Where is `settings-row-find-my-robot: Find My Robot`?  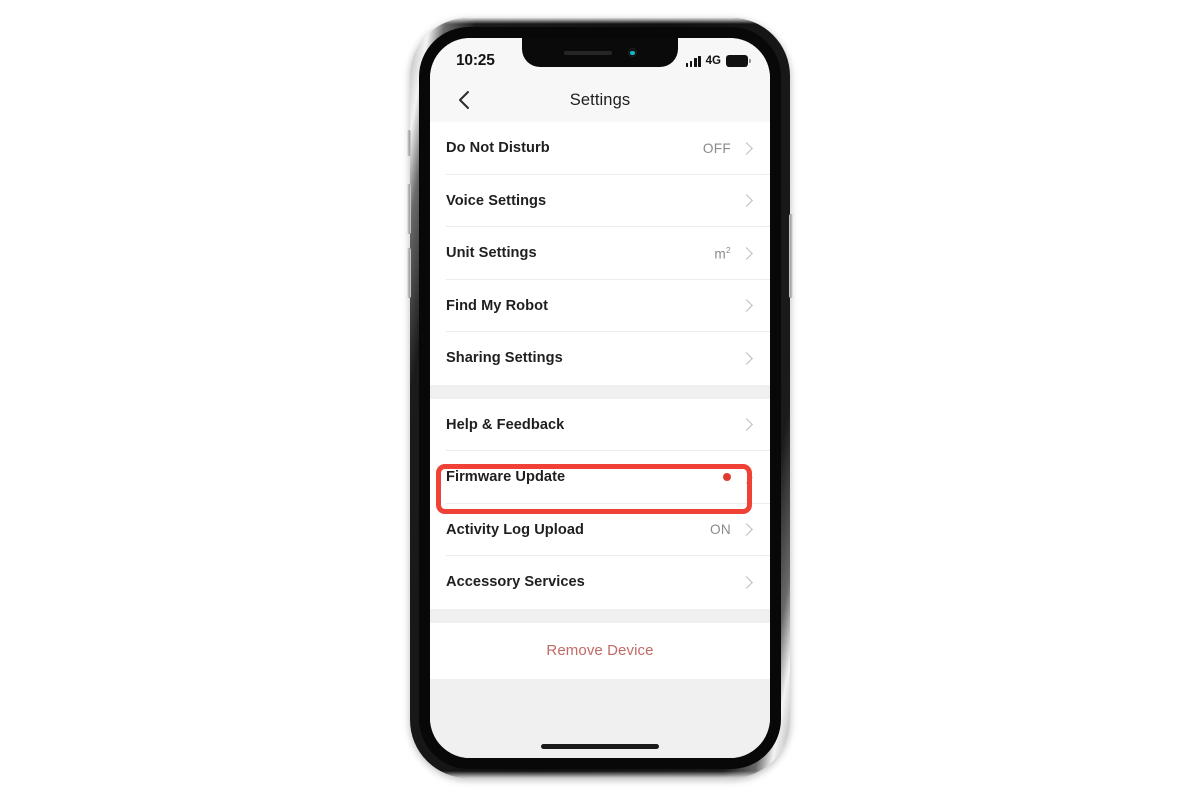 settings-row-find-my-robot: Find My Robot is located at coordinates (600, 305).